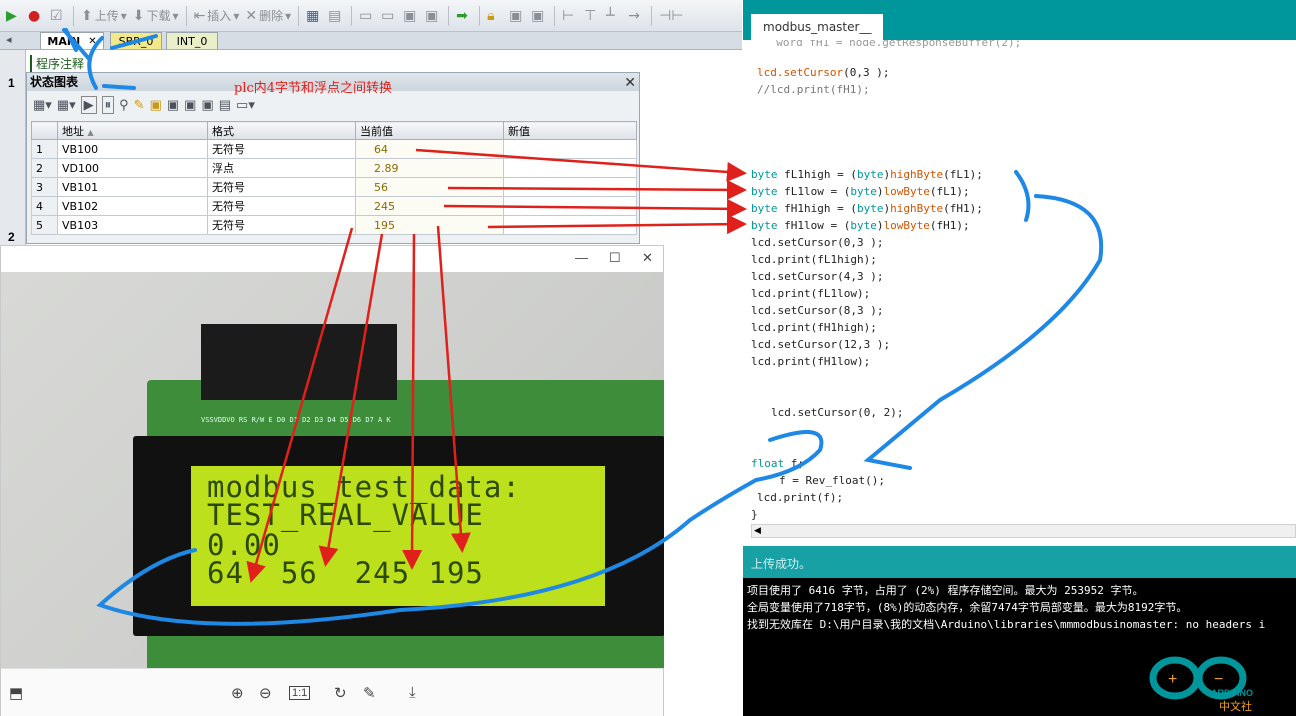  I want to click on address-cell: VB102, so click(132, 206).